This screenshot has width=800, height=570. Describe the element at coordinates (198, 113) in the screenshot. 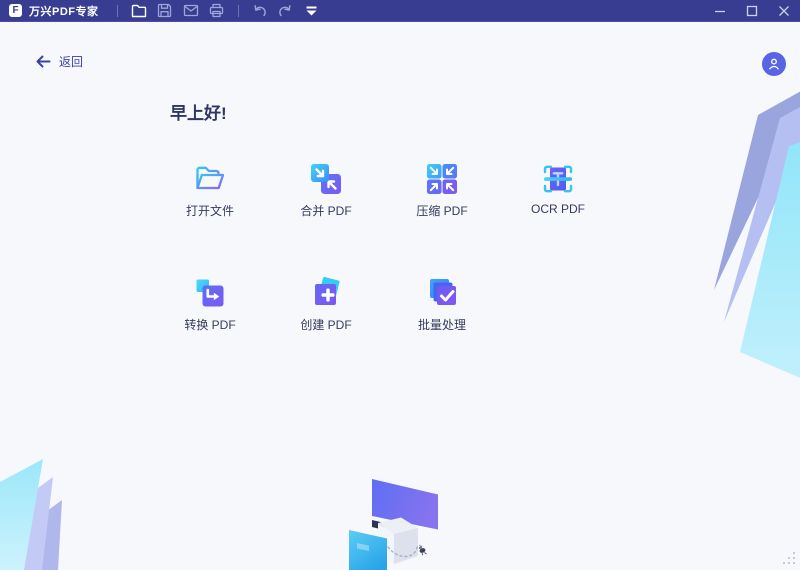

I see `greeting-text: 早上好!` at that location.